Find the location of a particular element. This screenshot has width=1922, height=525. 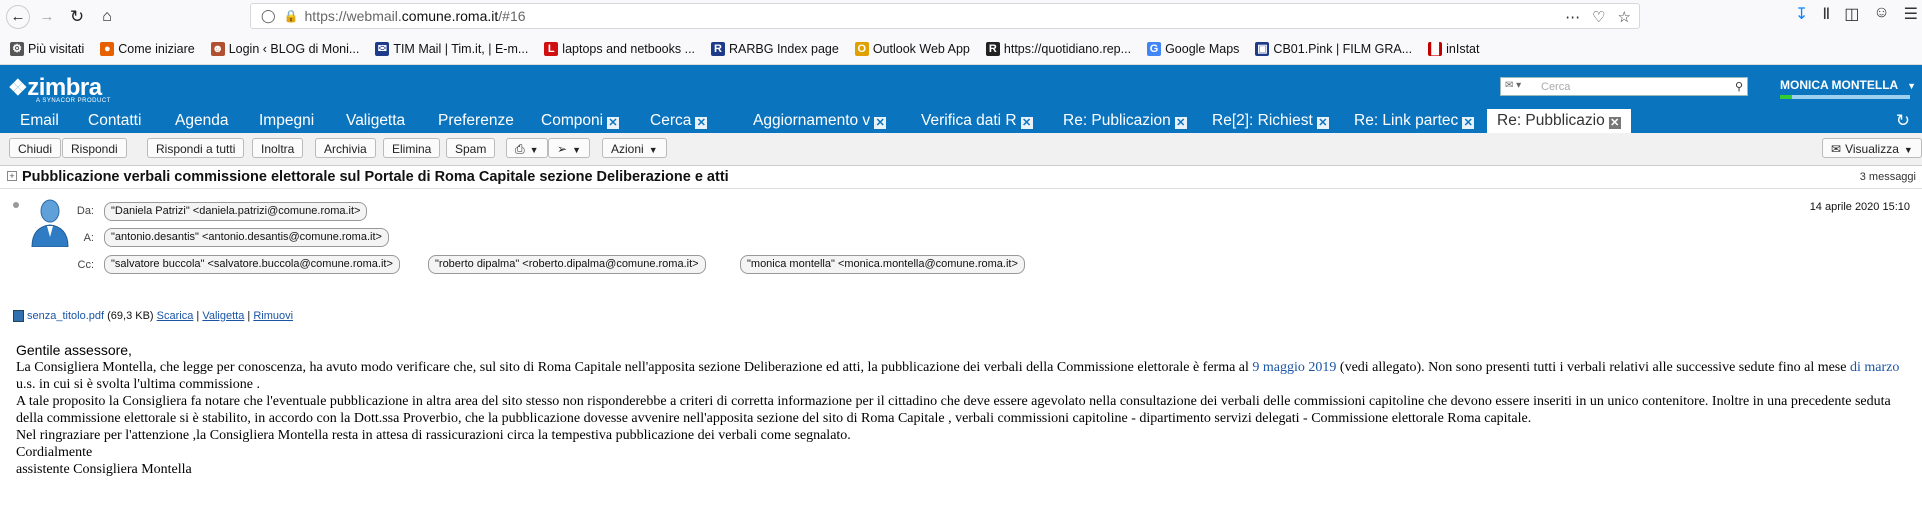

user-menu: MONICA MONTELLA ▼ is located at coordinates (1848, 85).